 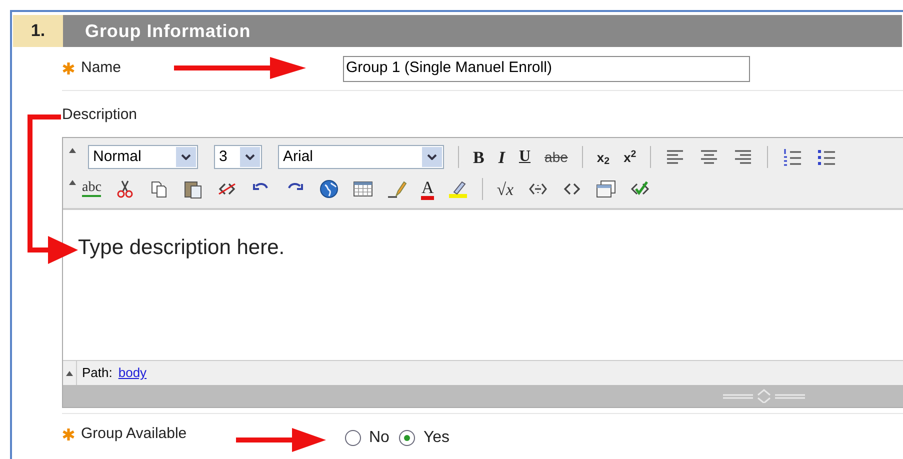 I want to click on bold-button: B, so click(x=478, y=157).